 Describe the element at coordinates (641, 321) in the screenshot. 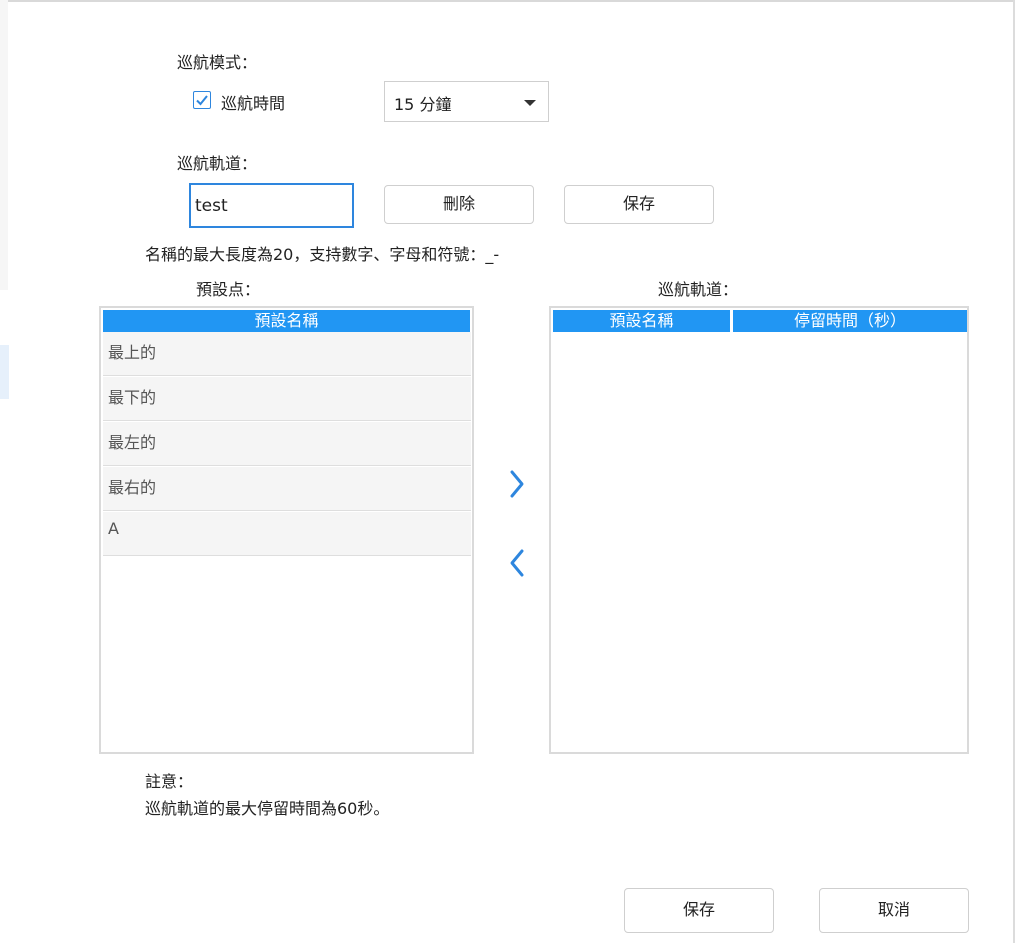

I see `track-column-preset-name: 預設名稱` at that location.